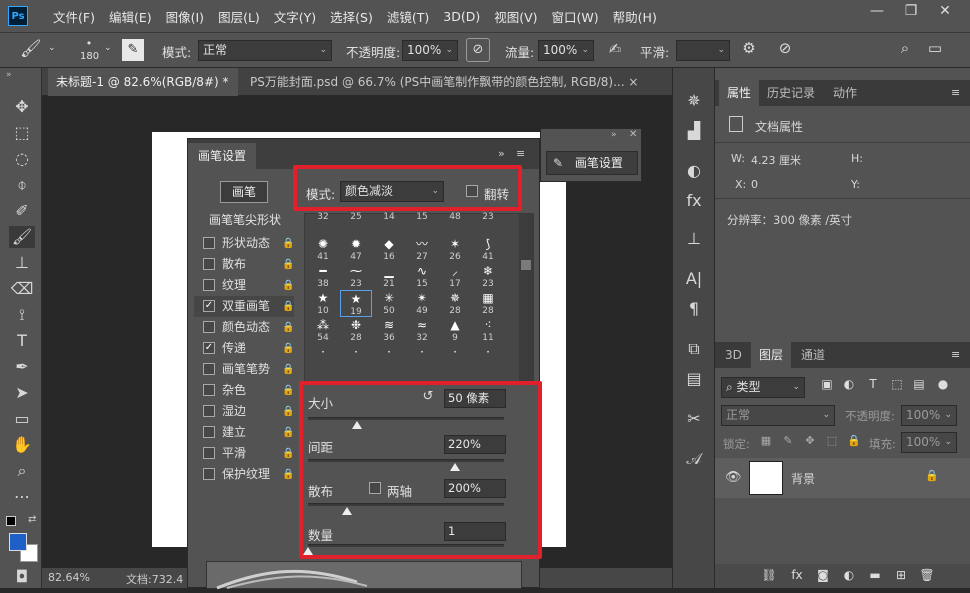 The image size is (970, 593). Describe the element at coordinates (89, 43) in the screenshot. I see `brush-preset-picker: •` at that location.